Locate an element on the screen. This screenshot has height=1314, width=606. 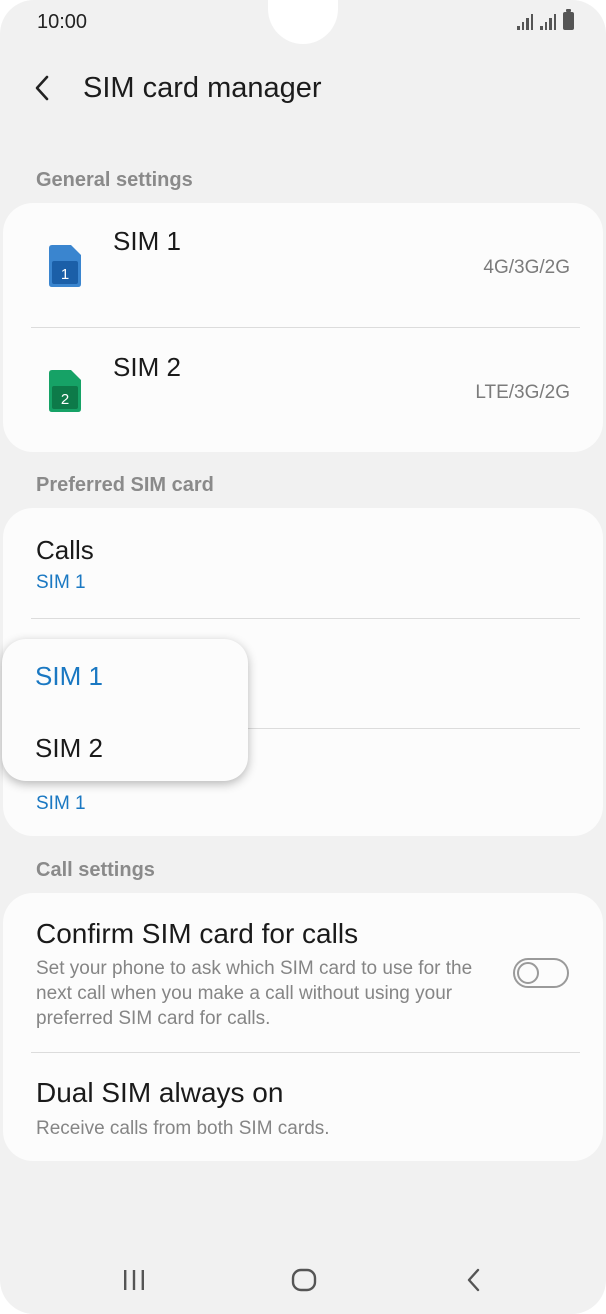
sim-network: 4G/3G/2G is located at coordinates (526, 267).